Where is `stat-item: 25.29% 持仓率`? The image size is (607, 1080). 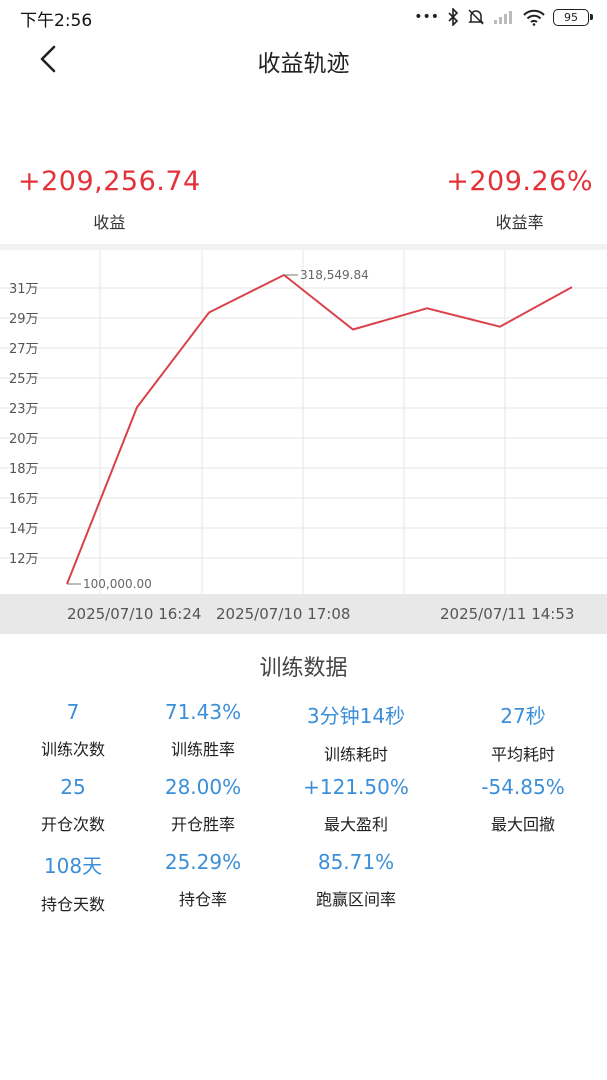 stat-item: 25.29% 持仓率 is located at coordinates (203, 880).